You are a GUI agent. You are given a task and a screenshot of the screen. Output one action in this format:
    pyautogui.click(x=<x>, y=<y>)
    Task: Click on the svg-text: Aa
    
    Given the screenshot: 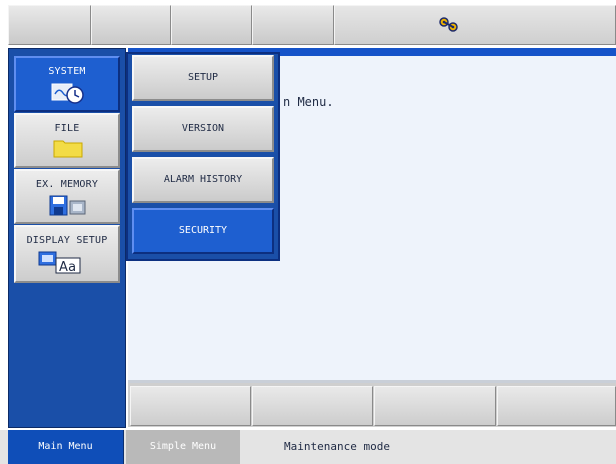 What is the action you would take?
    pyautogui.click(x=67, y=267)
    